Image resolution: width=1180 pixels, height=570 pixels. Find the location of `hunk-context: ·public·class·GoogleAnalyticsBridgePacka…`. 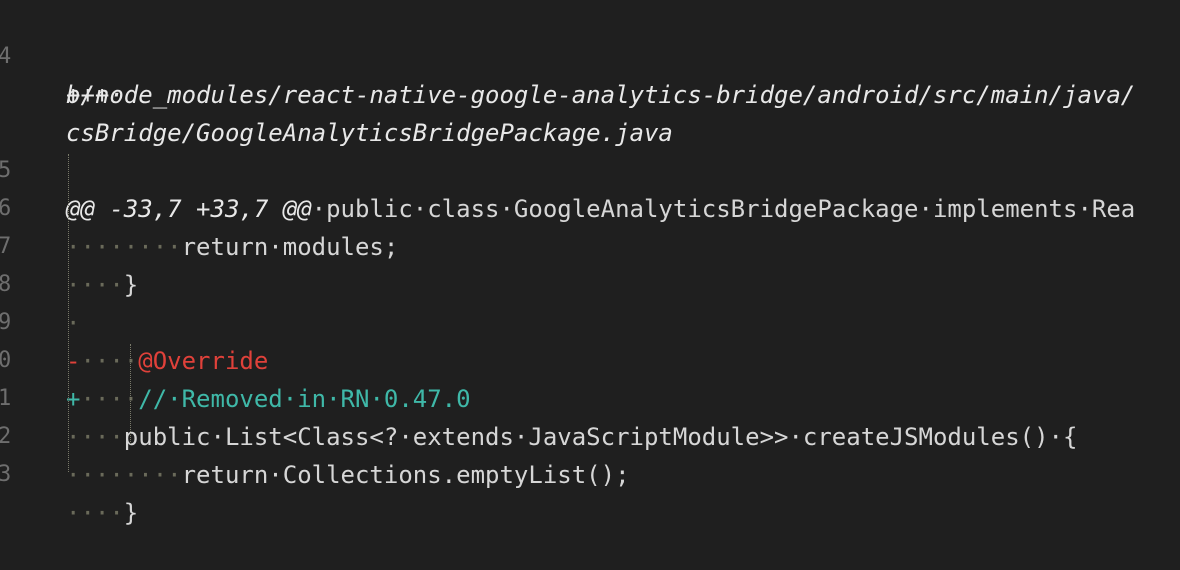

hunk-context: ·public·class·GoogleAnalyticsBridgePacka… is located at coordinates (723, 209).